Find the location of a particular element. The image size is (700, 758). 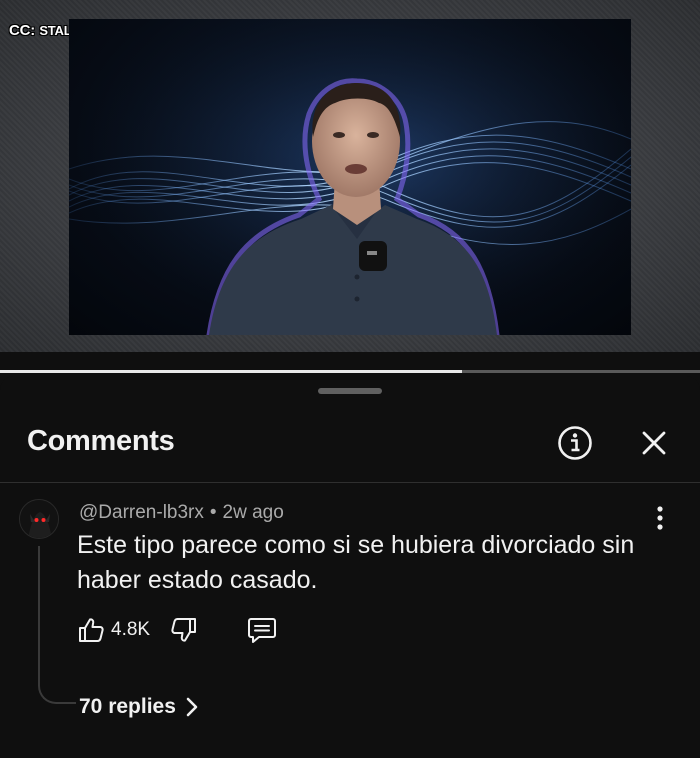

reply-comment-icon is located at coordinates (262, 630).